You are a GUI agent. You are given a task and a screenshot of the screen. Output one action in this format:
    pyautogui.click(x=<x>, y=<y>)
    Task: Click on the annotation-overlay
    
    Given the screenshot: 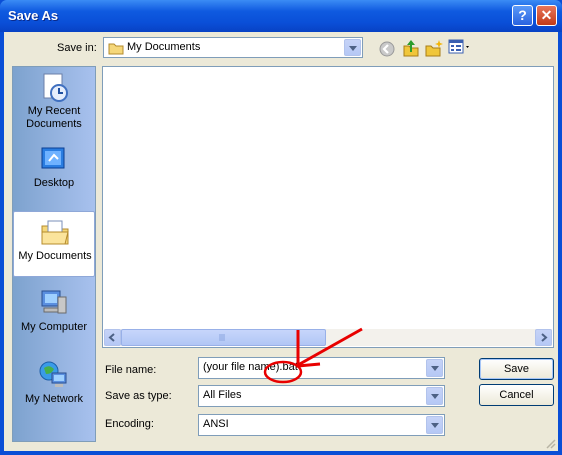 What is the action you would take?
    pyautogui.click(x=313, y=355)
    